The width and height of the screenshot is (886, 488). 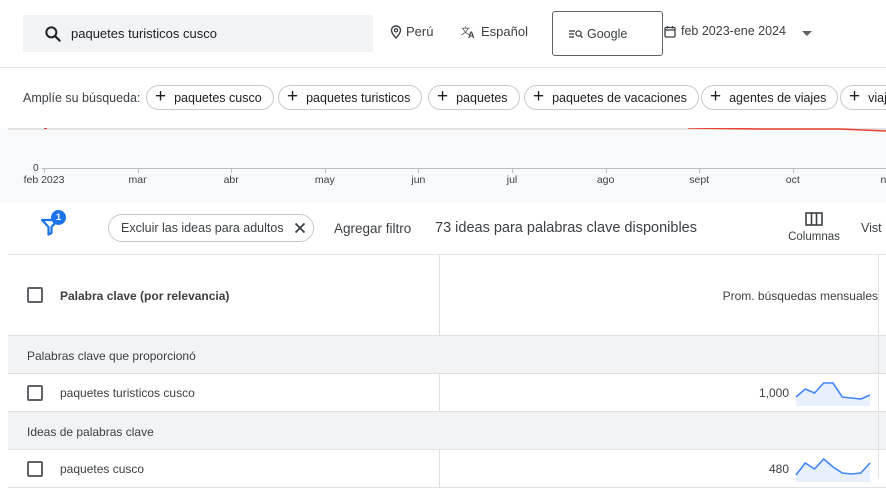 What do you see at coordinates (127, 393) in the screenshot?
I see `keyword-cell: paquetes turisticos cusco` at bounding box center [127, 393].